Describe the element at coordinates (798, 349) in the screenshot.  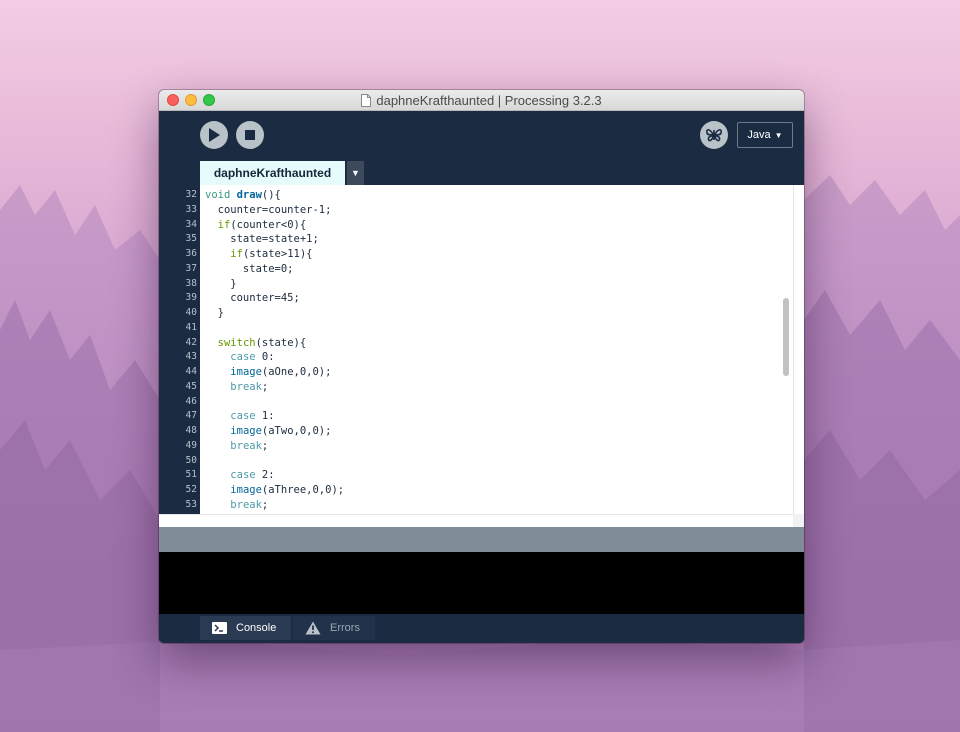
I see `vertical-scrollbar` at that location.